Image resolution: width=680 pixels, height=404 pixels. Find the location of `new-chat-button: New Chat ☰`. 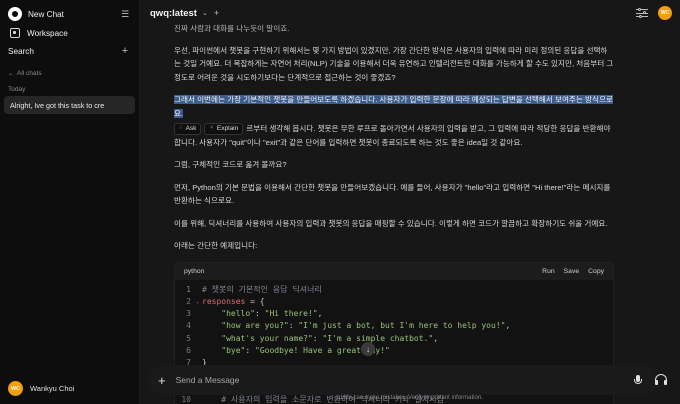

new-chat-button: New Chat ☰ is located at coordinates (69, 14).